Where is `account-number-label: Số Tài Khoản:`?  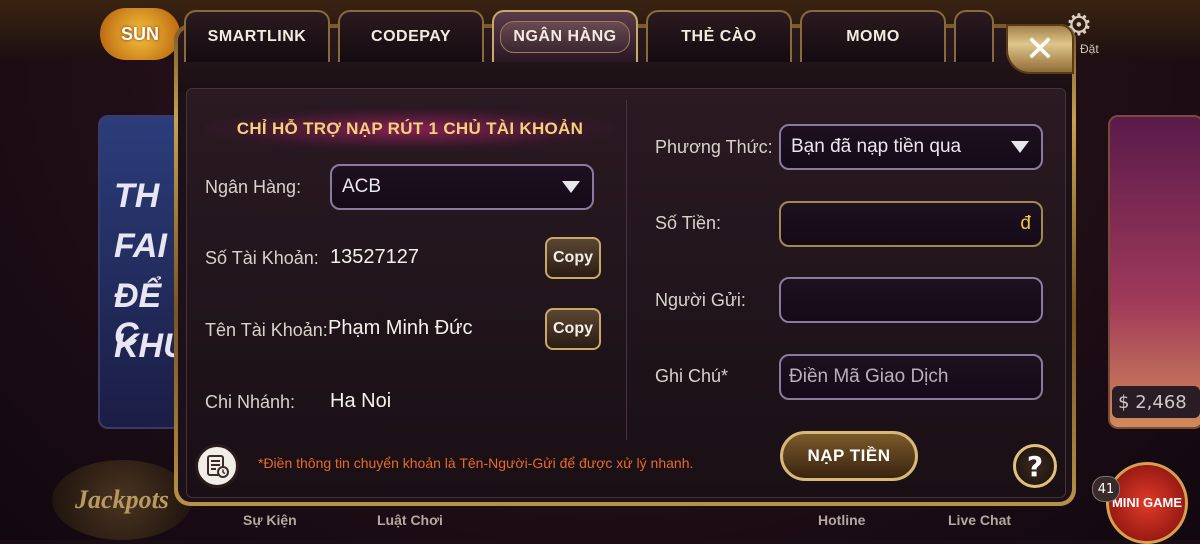 account-number-label: Số Tài Khoản: is located at coordinates (262, 258).